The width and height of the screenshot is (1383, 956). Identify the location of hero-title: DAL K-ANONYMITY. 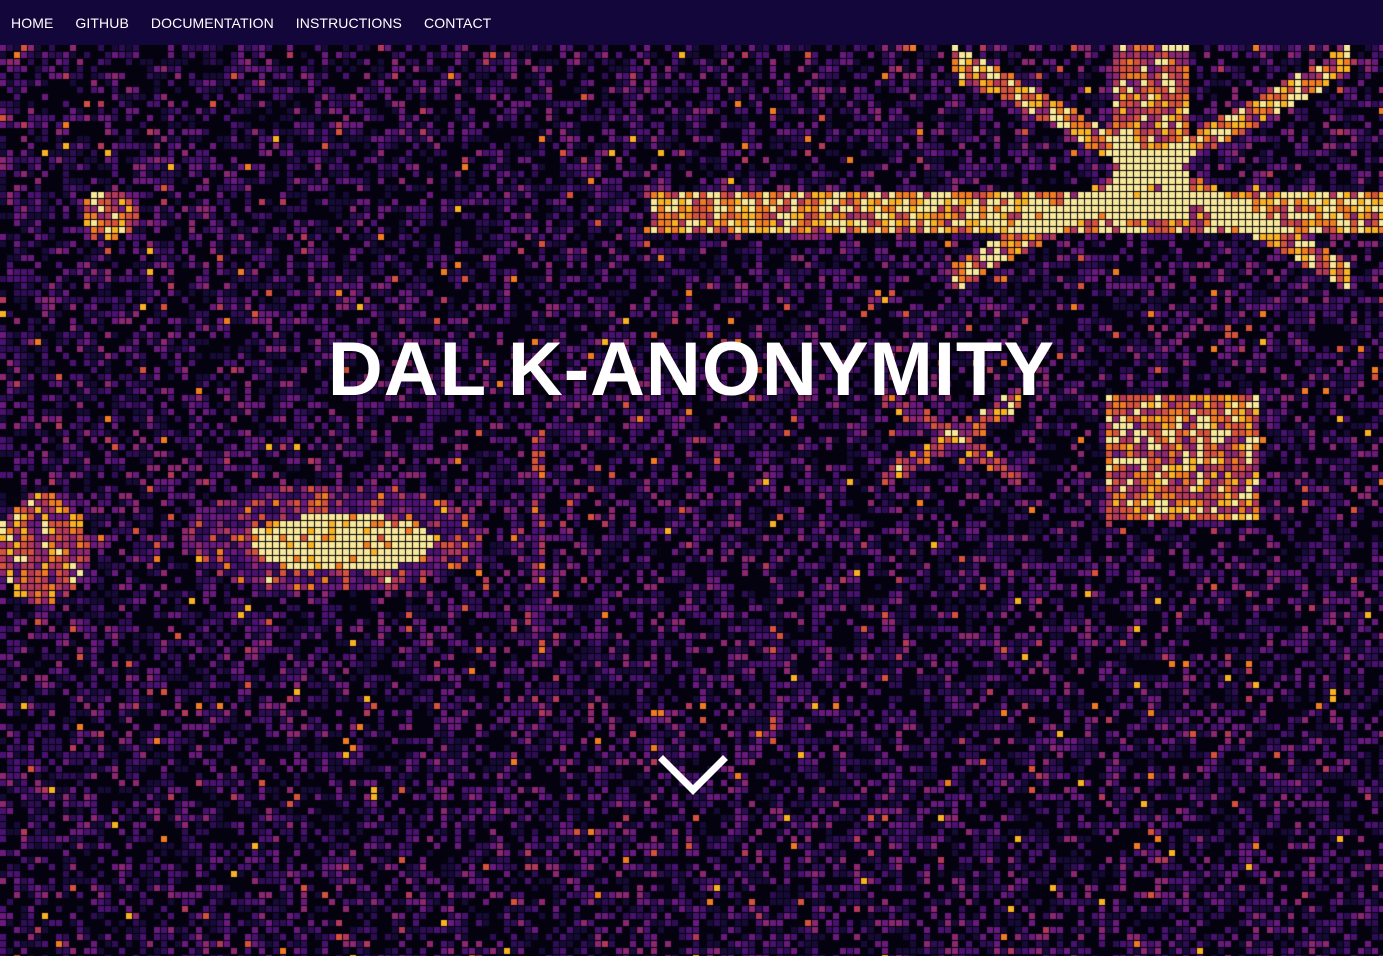
(691, 369).